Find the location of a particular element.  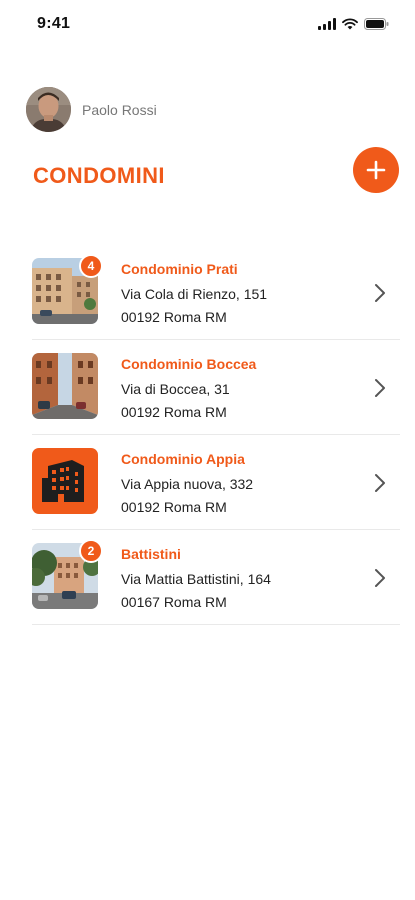

status-bar: 9:41 is located at coordinates (207, 24).